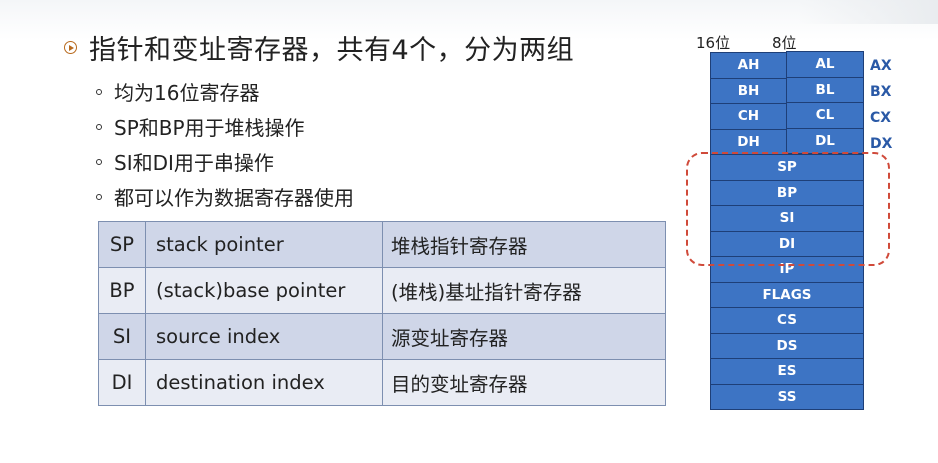 Image resolution: width=938 pixels, height=463 pixels. I want to click on register-pair: AH AL, so click(787, 65).